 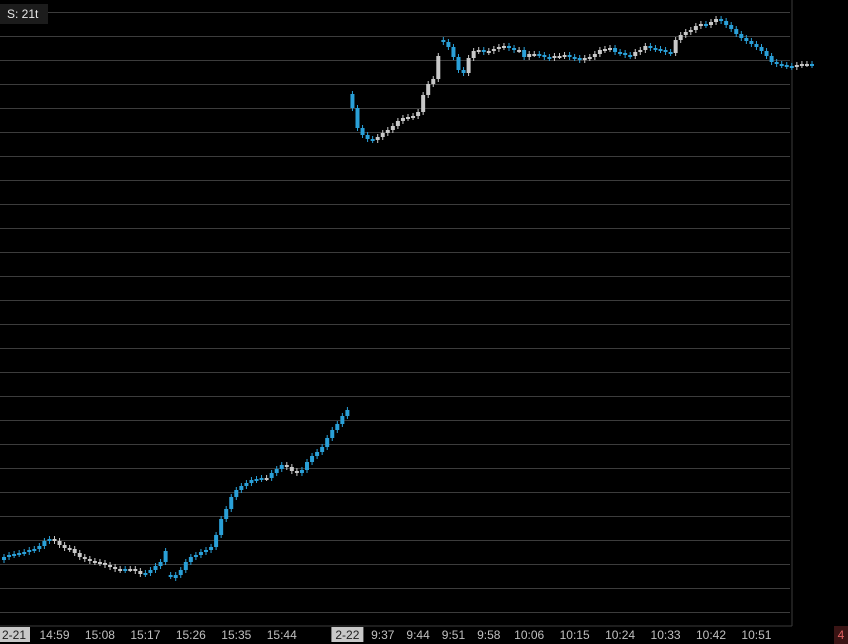 I want to click on time-tick-label: 15:26, so click(x=191, y=635).